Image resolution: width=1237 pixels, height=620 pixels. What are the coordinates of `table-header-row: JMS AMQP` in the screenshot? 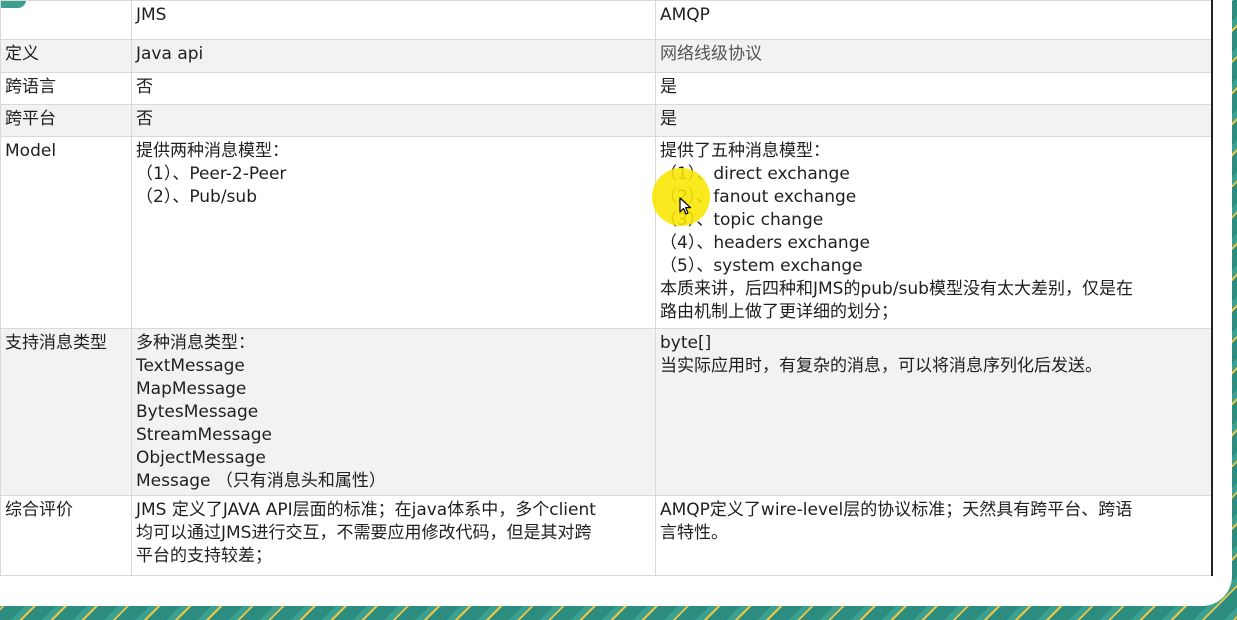 It's located at (606, 20).